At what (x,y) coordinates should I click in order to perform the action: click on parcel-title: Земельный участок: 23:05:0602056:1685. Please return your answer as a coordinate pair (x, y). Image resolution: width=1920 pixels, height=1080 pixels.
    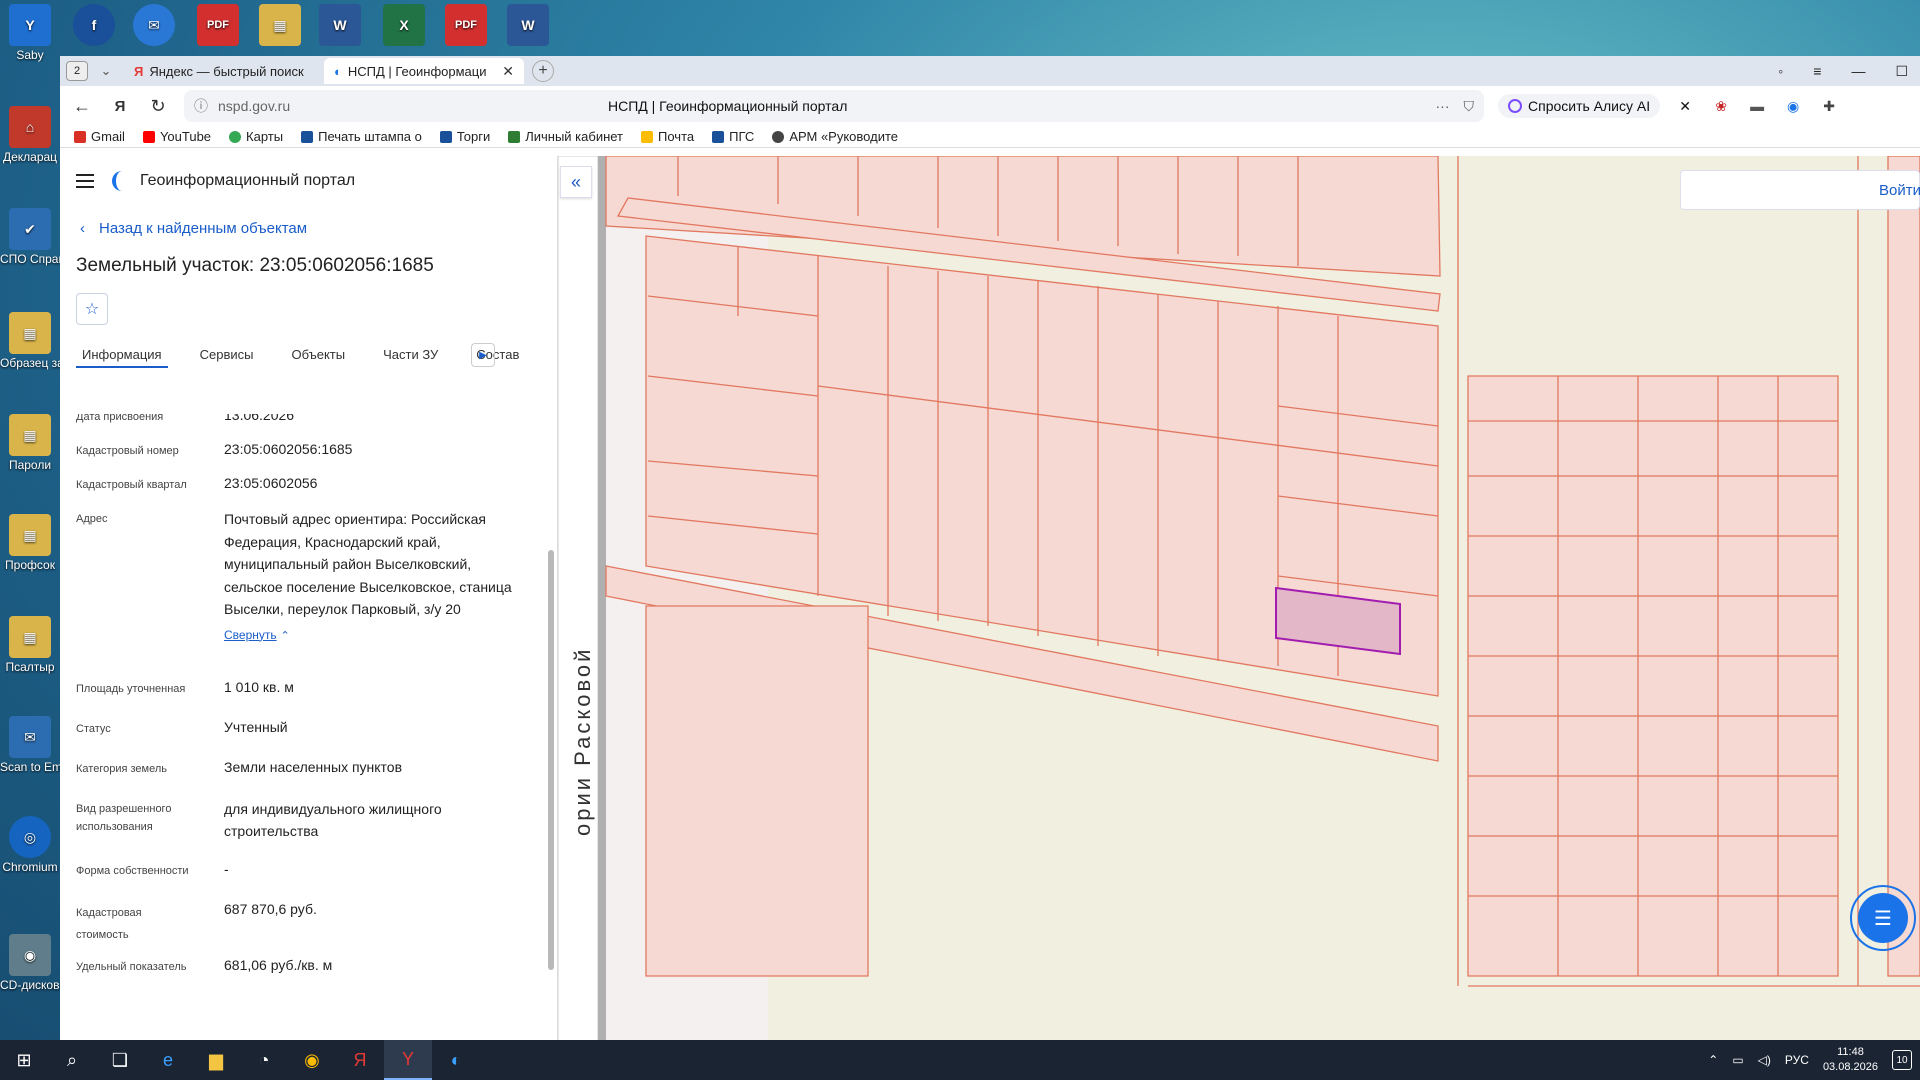
    Looking at the image, I should click on (255, 265).